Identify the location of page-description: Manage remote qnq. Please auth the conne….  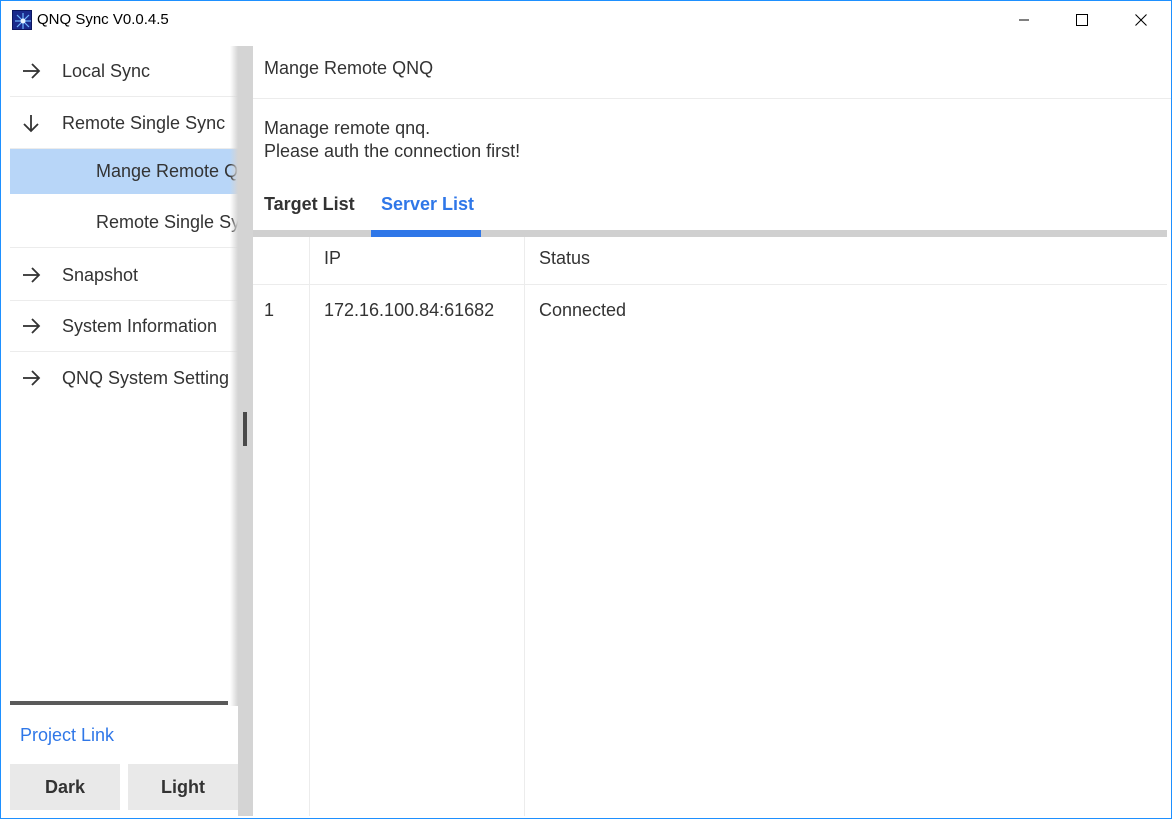
(392, 140).